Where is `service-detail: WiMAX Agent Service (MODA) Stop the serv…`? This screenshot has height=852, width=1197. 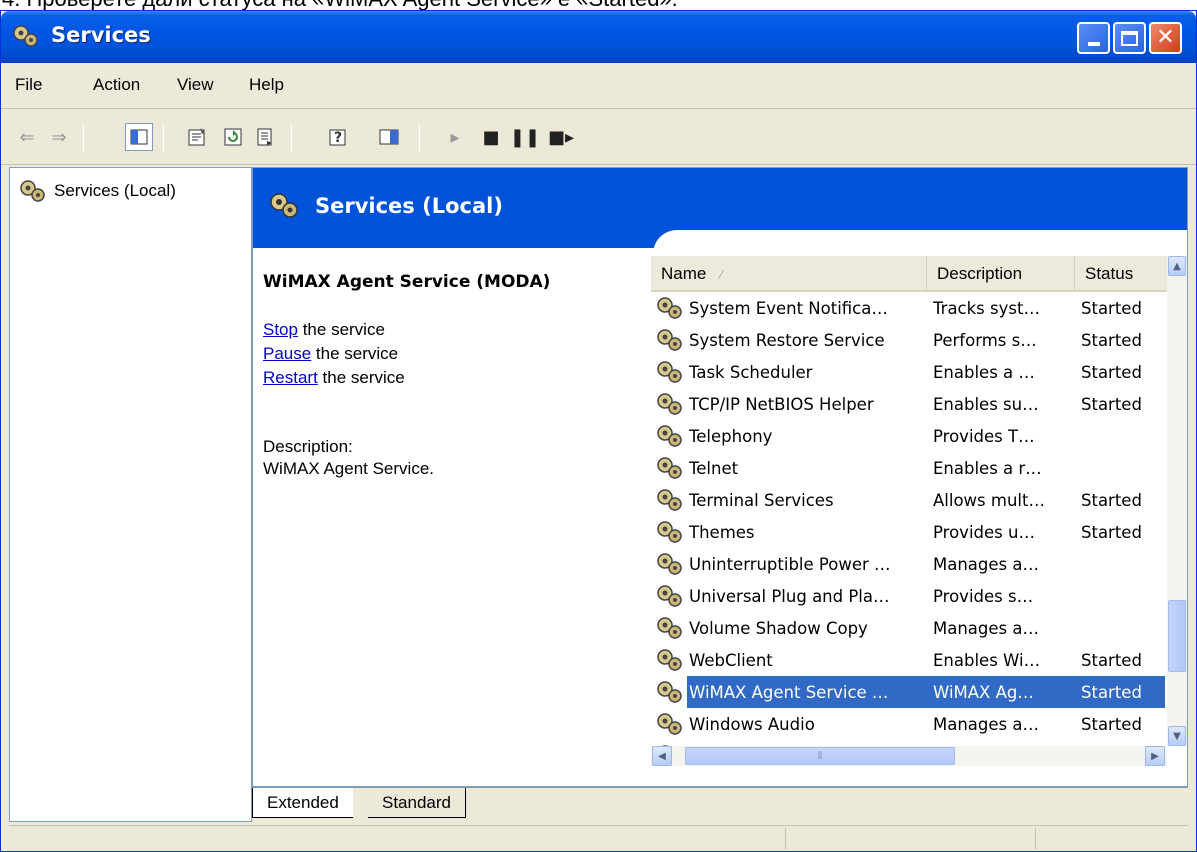 service-detail: WiMAX Agent Service (MODA) Stop the serv… is located at coordinates (453, 372).